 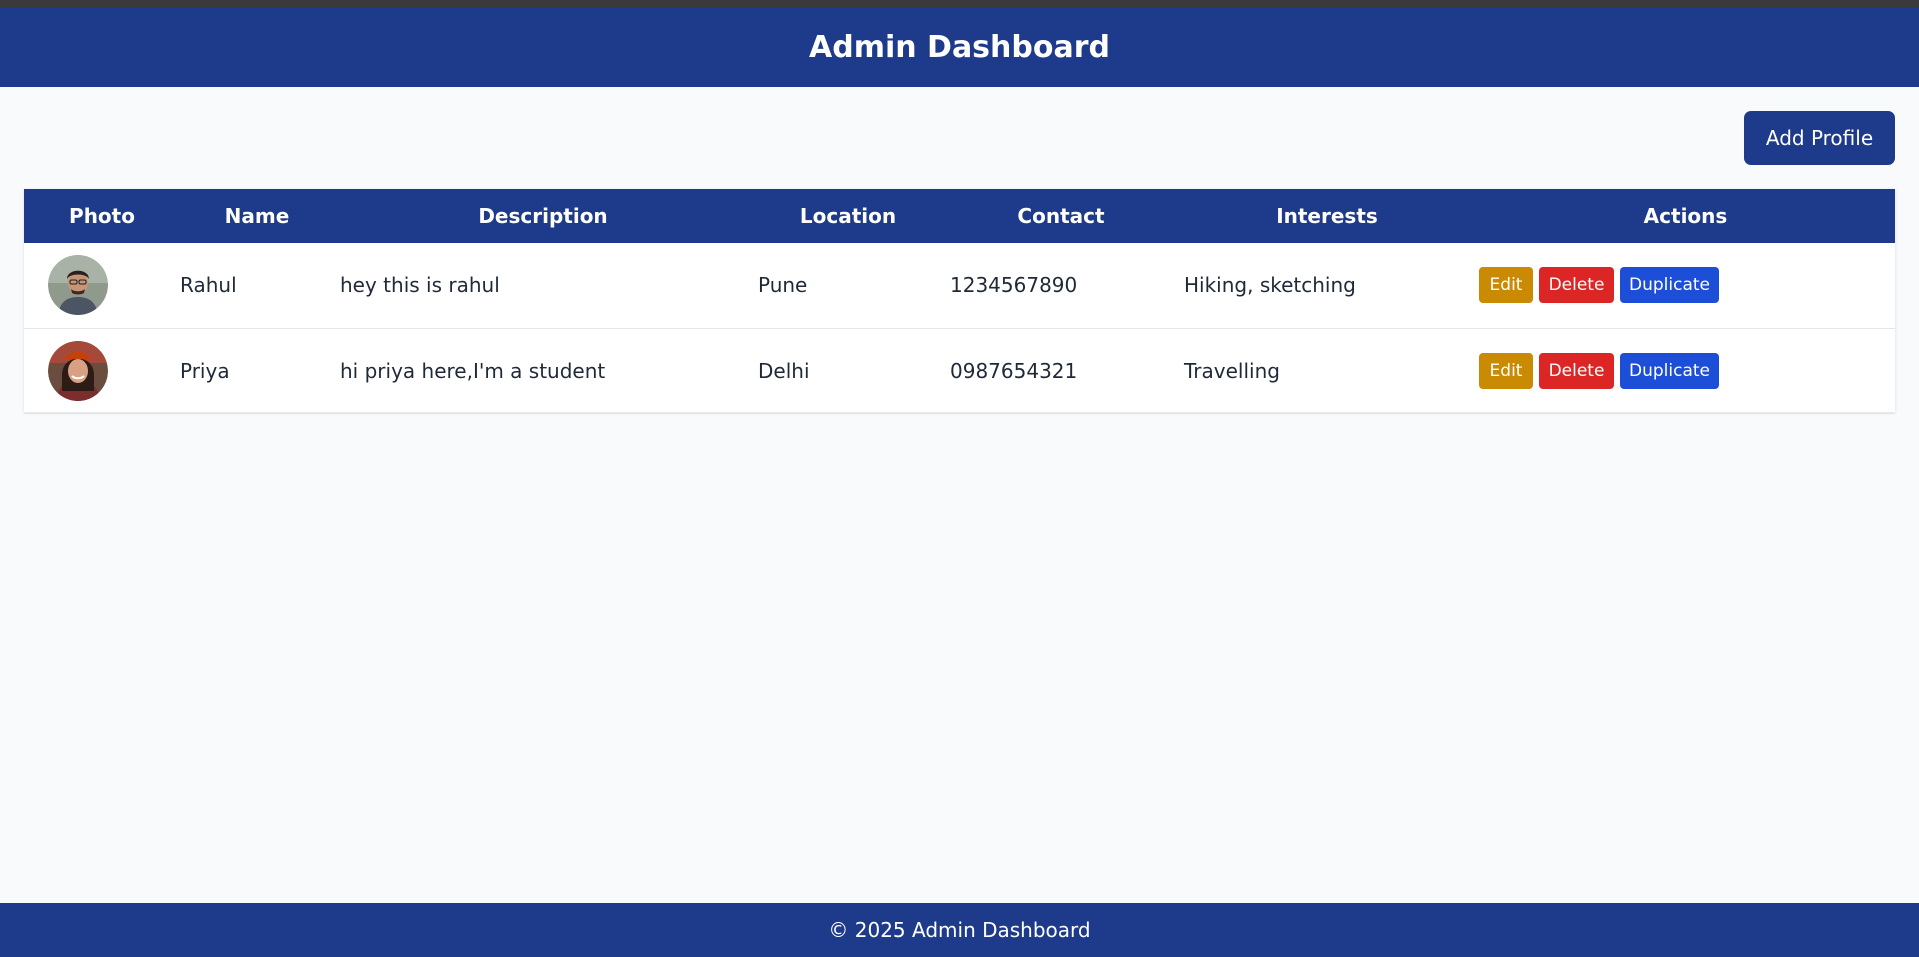 I want to click on column-header-contact: Contact, so click(x=1061, y=216).